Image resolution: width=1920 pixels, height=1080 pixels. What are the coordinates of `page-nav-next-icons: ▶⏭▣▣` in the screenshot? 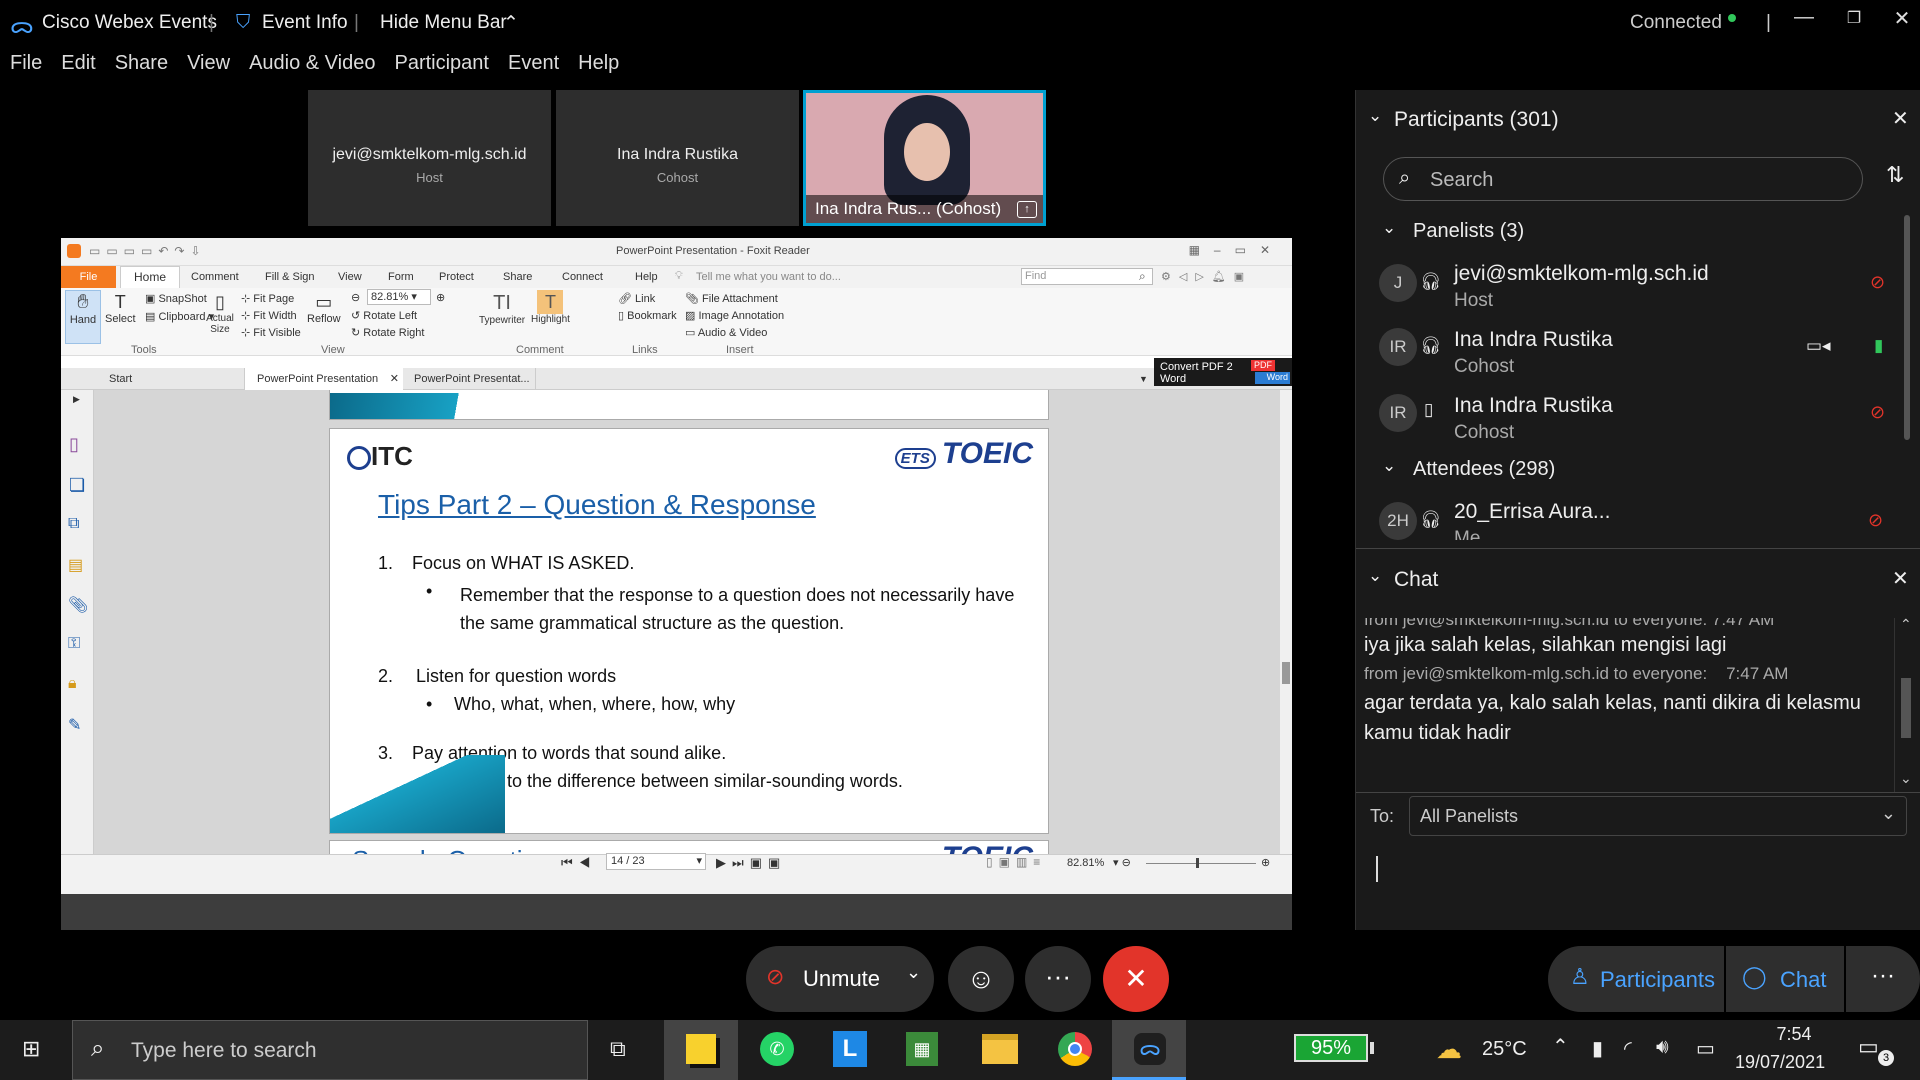 It's located at (751, 863).